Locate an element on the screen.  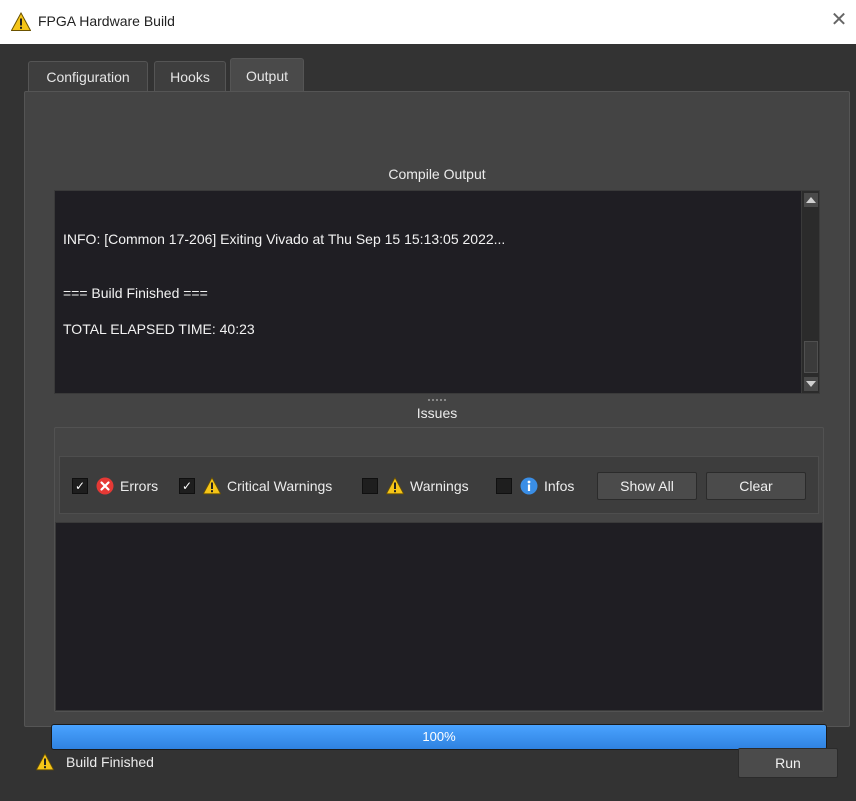
critical-warnings-label: Critical Warnings is located at coordinates (280, 486).